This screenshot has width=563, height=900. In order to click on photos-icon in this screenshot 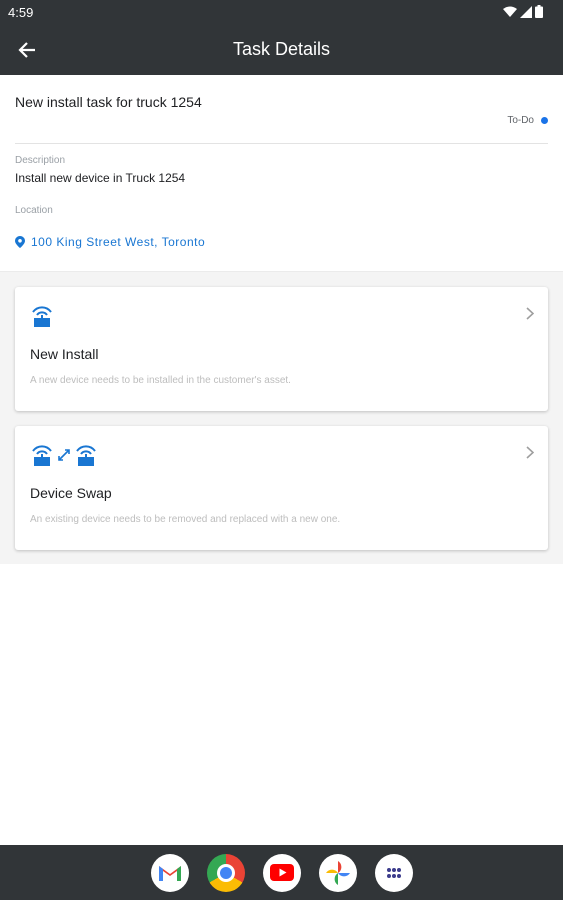, I will do `click(337, 872)`.